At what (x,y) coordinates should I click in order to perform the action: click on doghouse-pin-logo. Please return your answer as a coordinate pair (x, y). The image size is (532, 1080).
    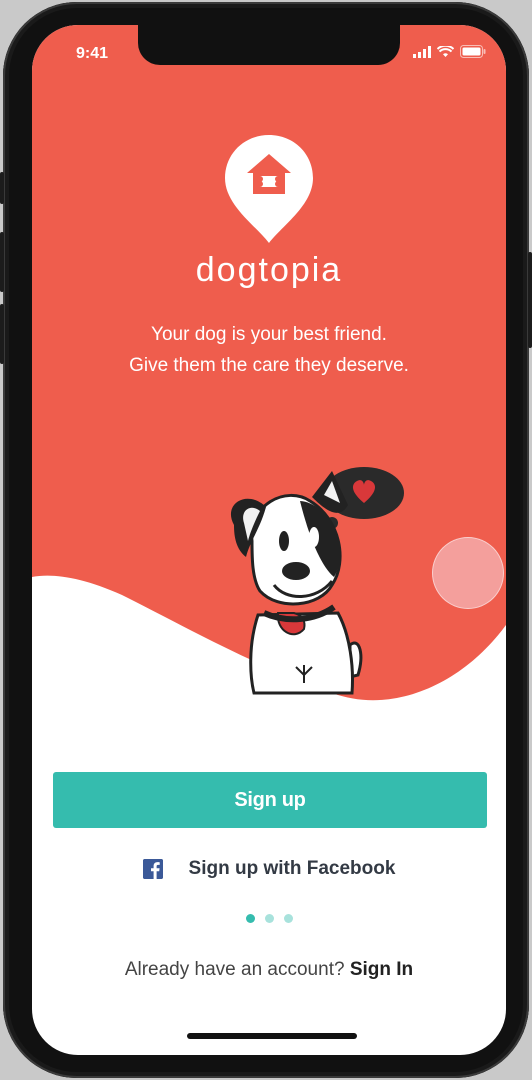
    Looking at the image, I should click on (269, 189).